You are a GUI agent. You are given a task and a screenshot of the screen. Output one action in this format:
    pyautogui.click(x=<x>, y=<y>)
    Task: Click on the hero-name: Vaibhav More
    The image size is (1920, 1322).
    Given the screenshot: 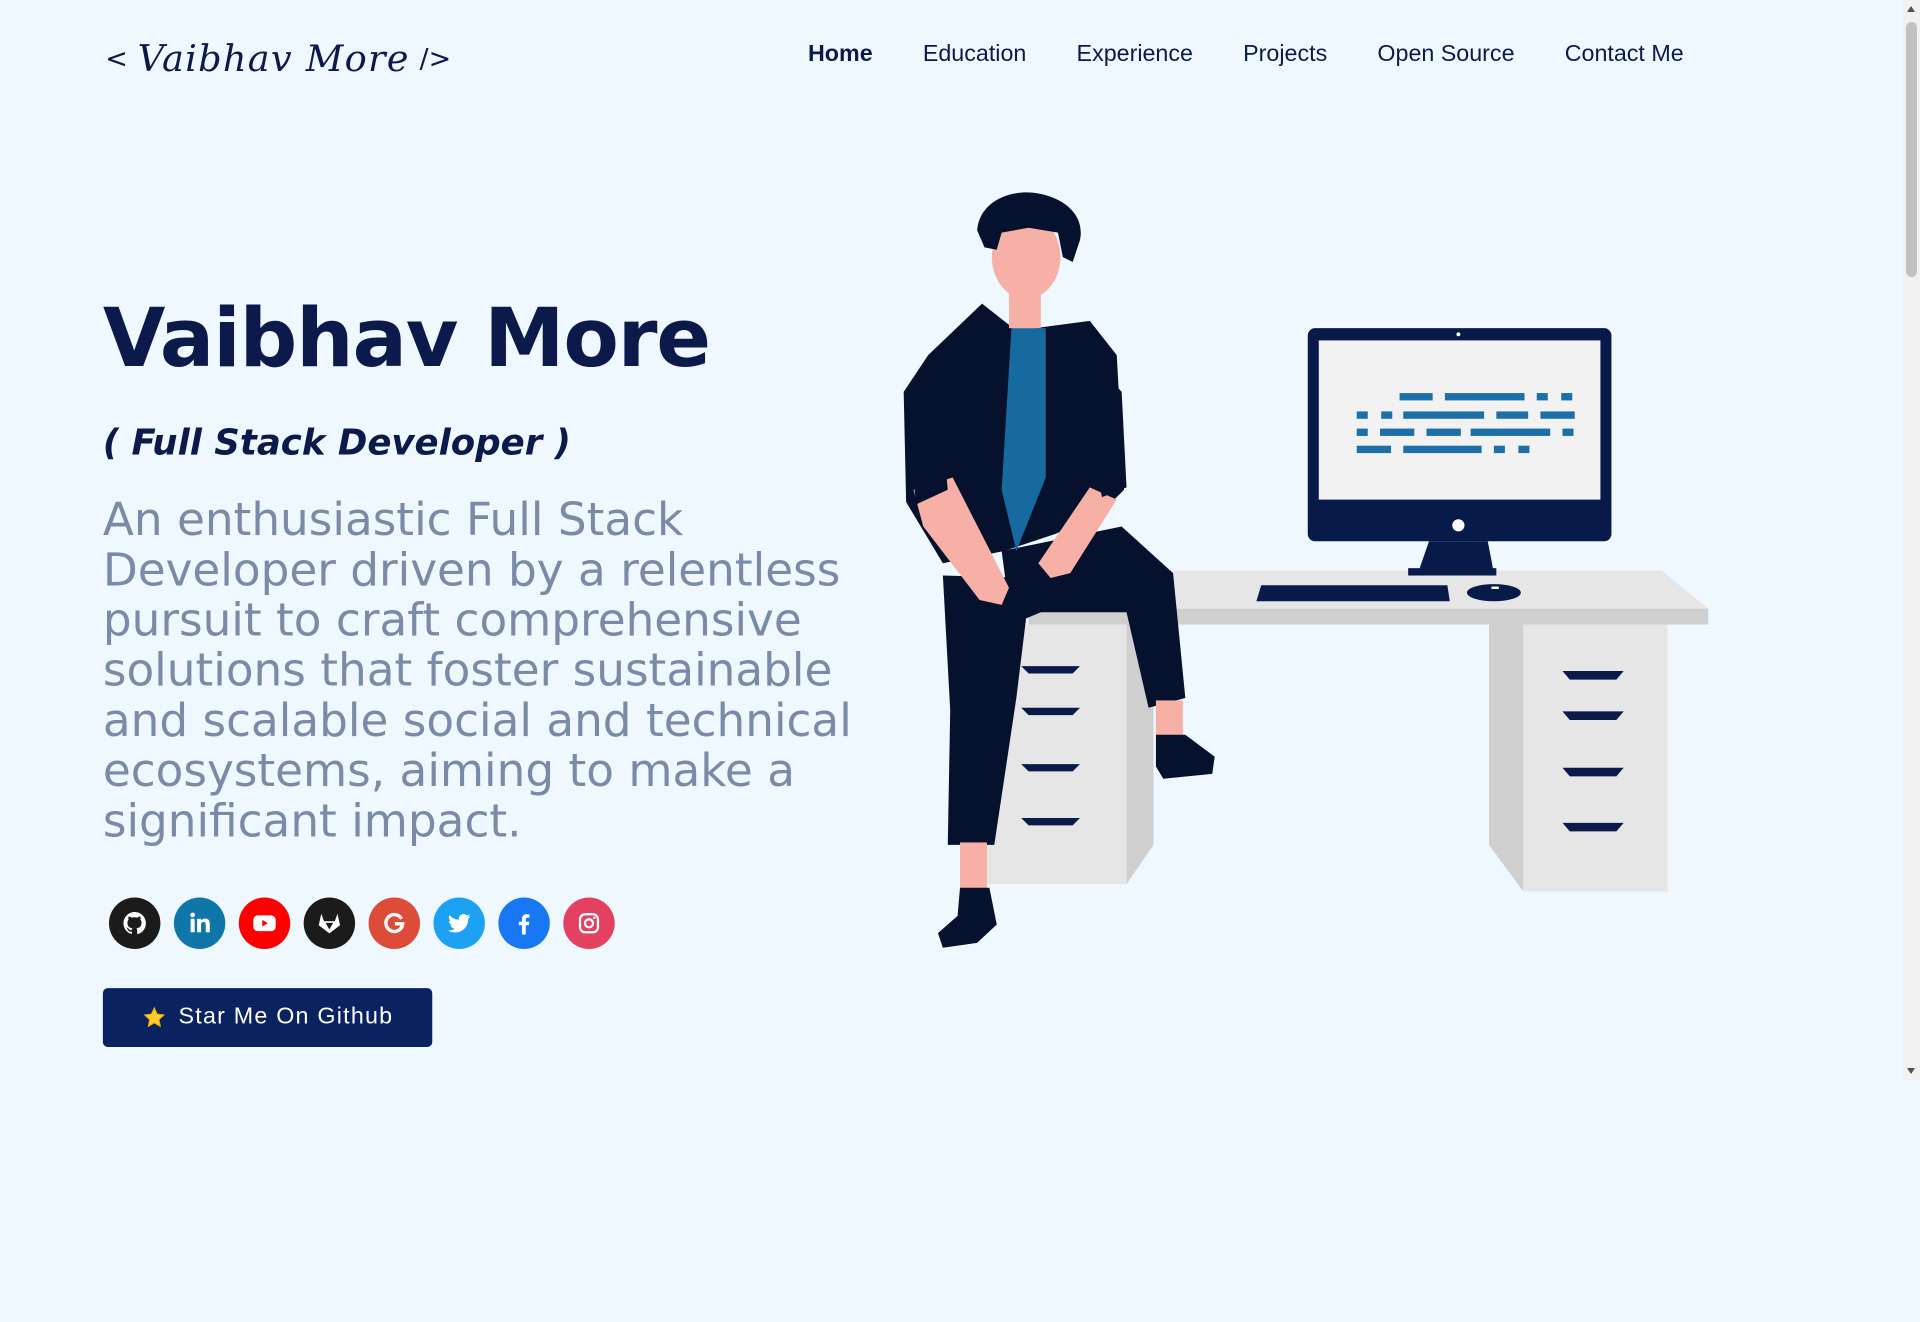 What is the action you would take?
    pyautogui.click(x=406, y=338)
    